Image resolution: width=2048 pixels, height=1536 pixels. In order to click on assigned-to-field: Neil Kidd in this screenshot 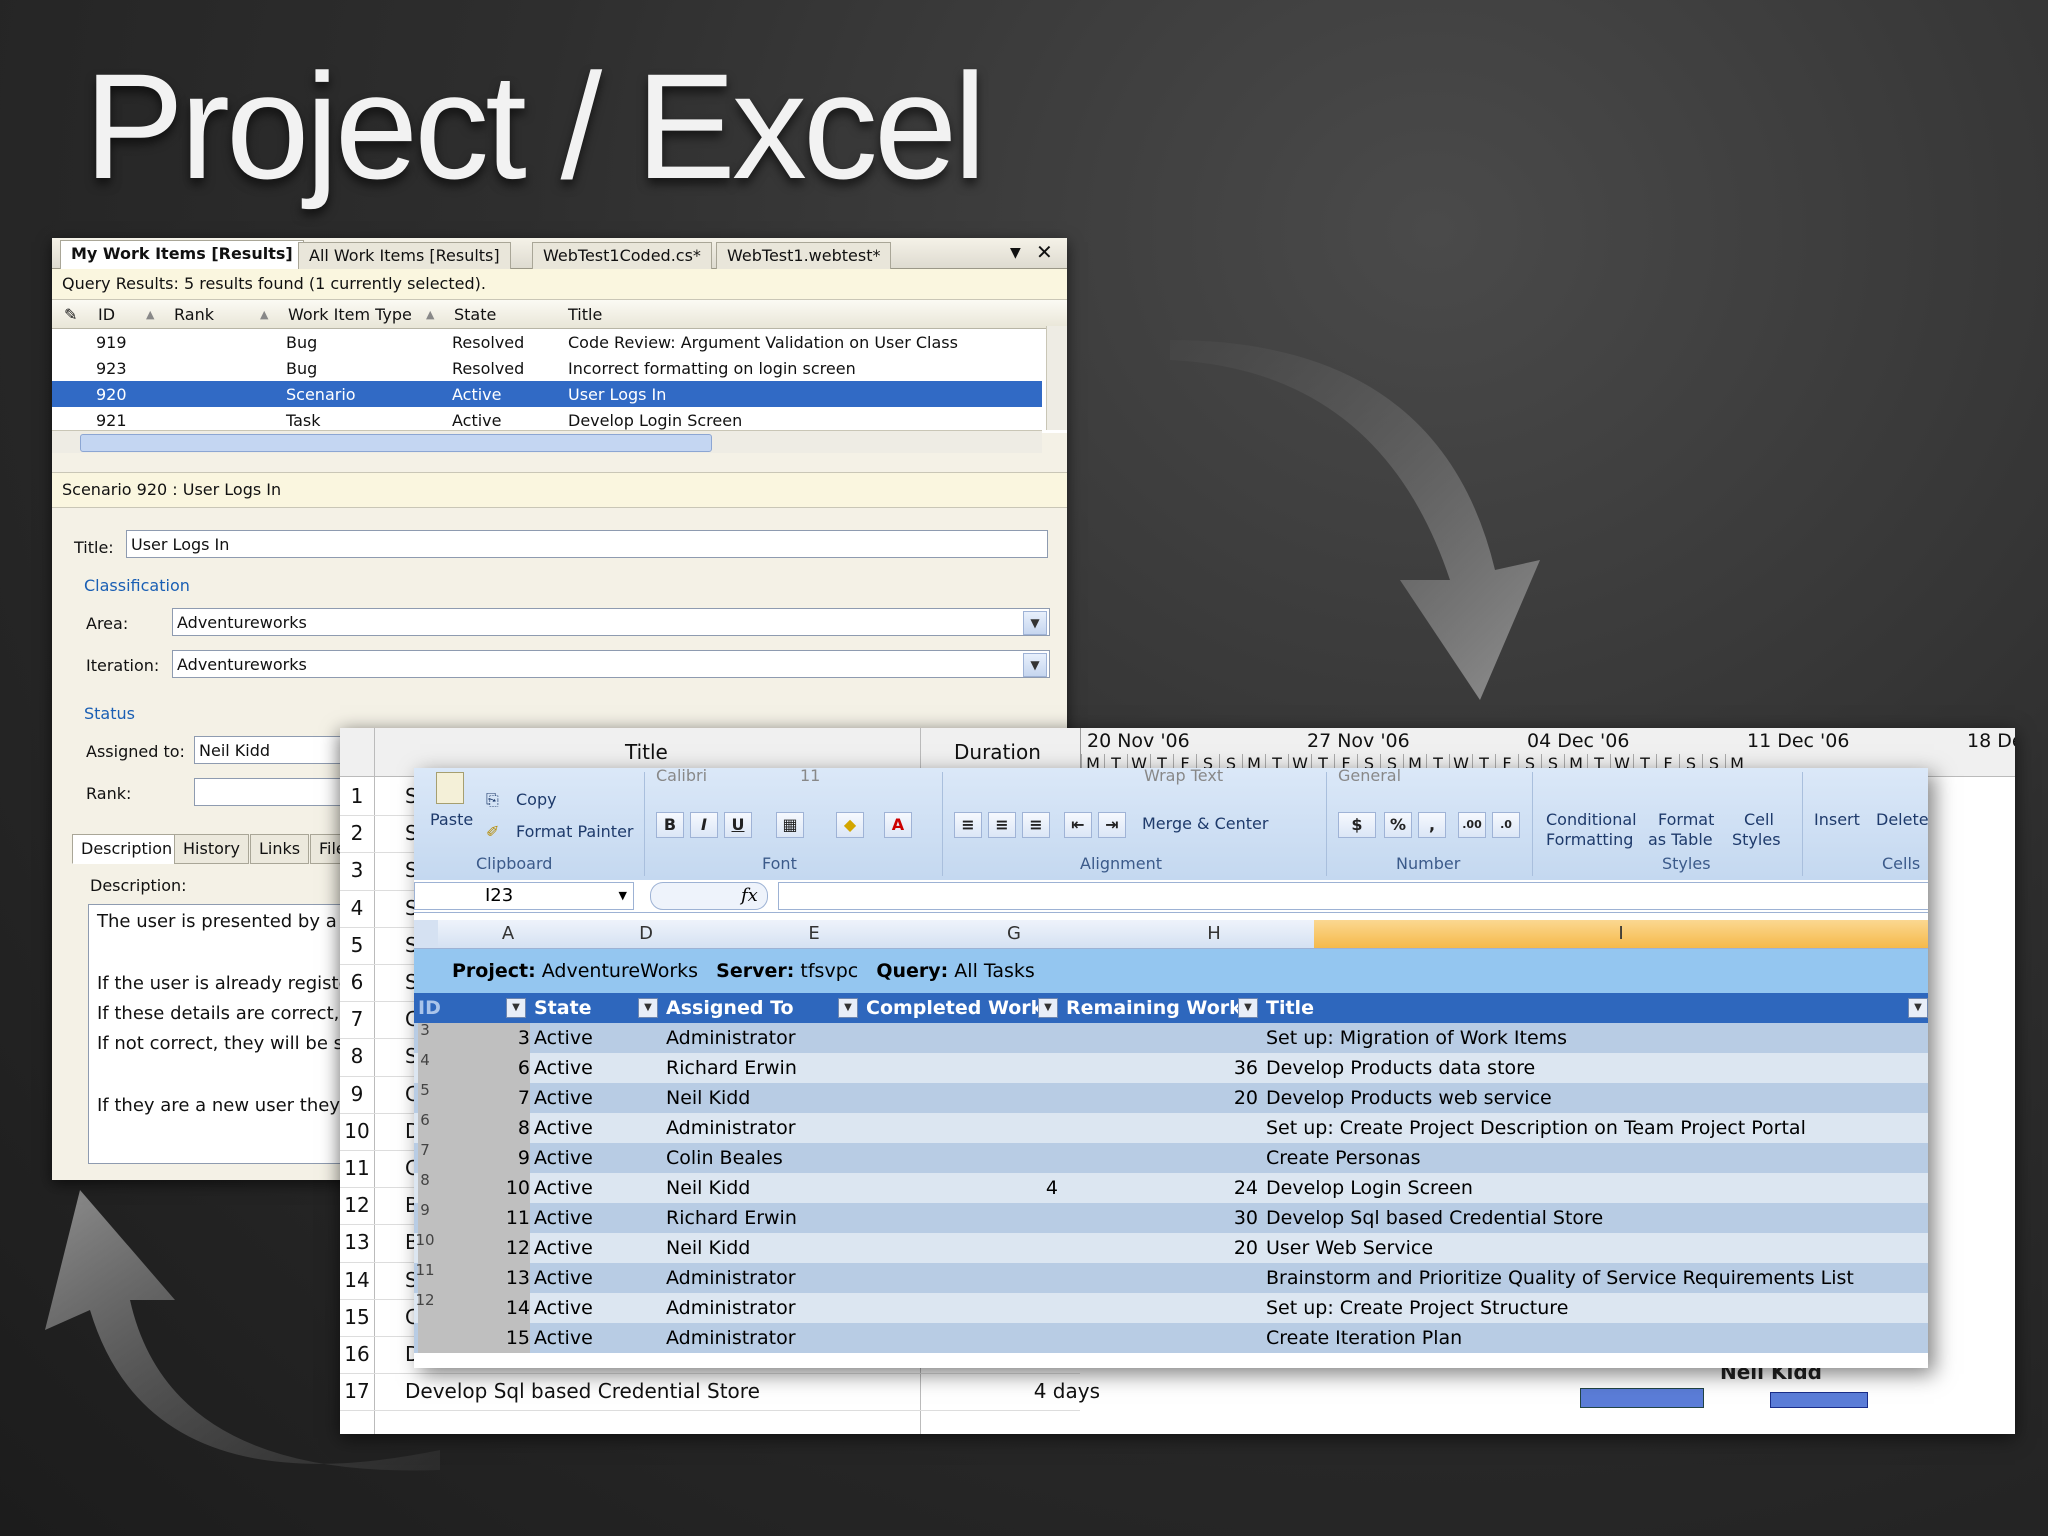, I will do `click(269, 750)`.